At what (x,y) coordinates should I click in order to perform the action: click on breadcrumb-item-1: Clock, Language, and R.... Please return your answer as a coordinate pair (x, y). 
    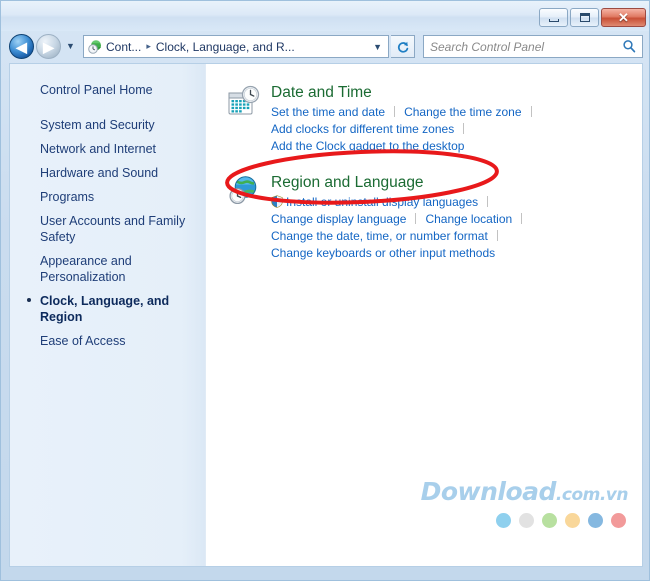
    Looking at the image, I should click on (225, 47).